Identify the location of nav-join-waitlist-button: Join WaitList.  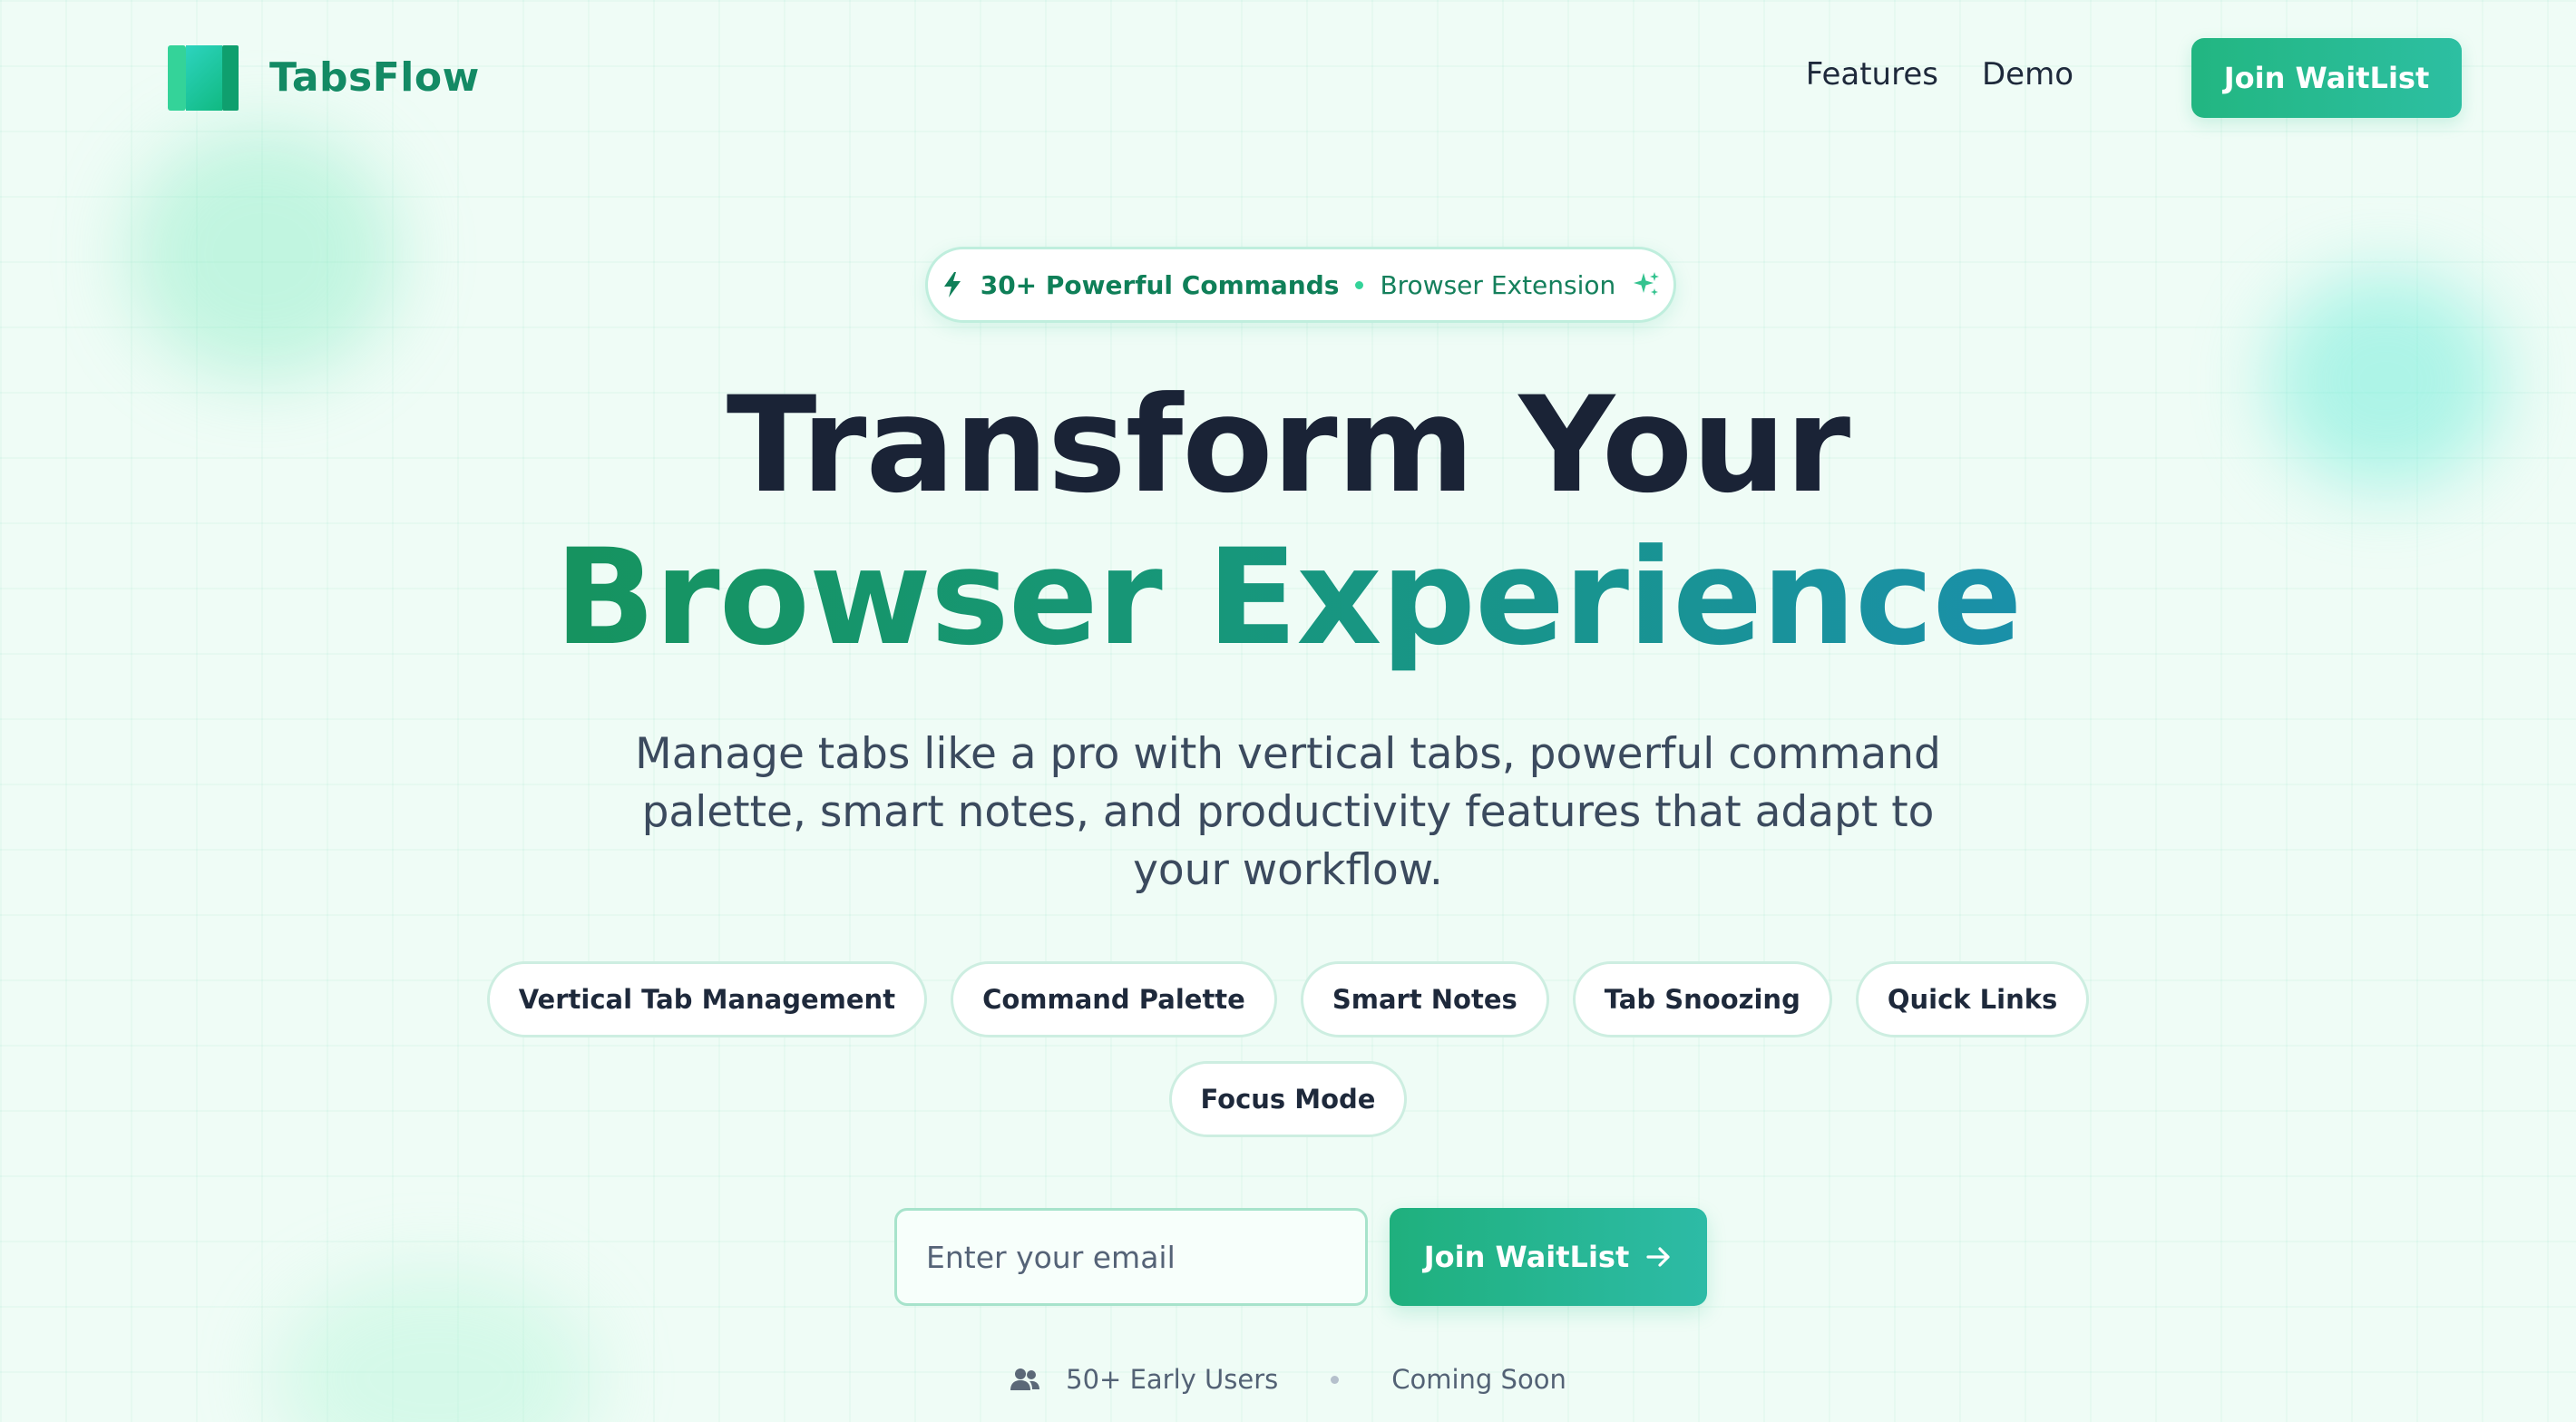
(2326, 78).